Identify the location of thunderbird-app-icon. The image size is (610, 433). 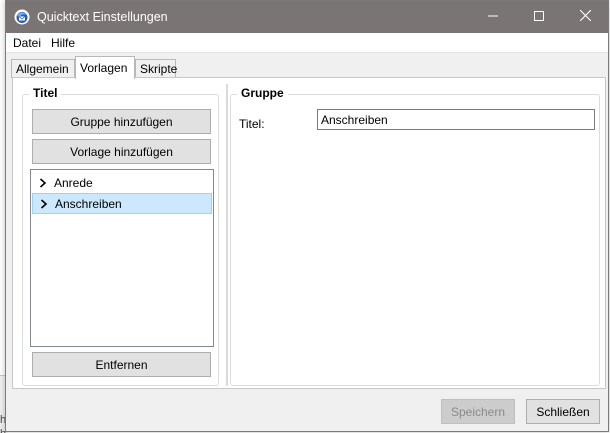
(22, 17).